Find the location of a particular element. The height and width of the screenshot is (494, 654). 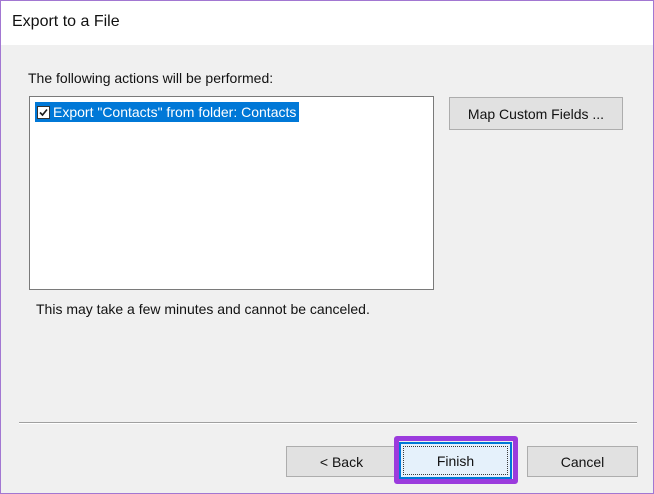

actions-label: The following actions will be performed: is located at coordinates (151, 78).